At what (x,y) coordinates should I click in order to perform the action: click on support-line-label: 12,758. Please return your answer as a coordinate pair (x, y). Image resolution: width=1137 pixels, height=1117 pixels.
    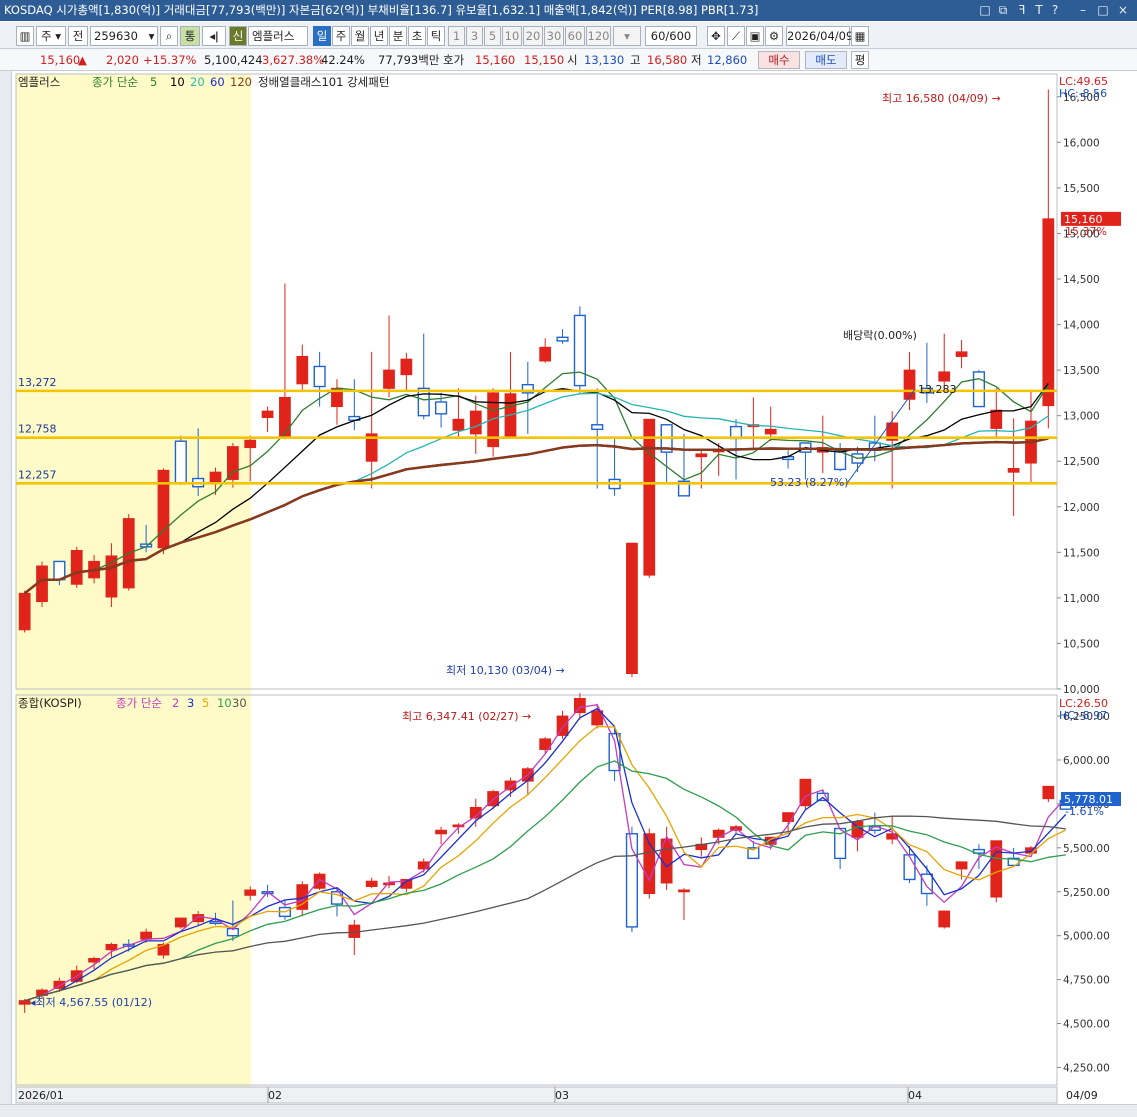
    Looking at the image, I should click on (37, 429).